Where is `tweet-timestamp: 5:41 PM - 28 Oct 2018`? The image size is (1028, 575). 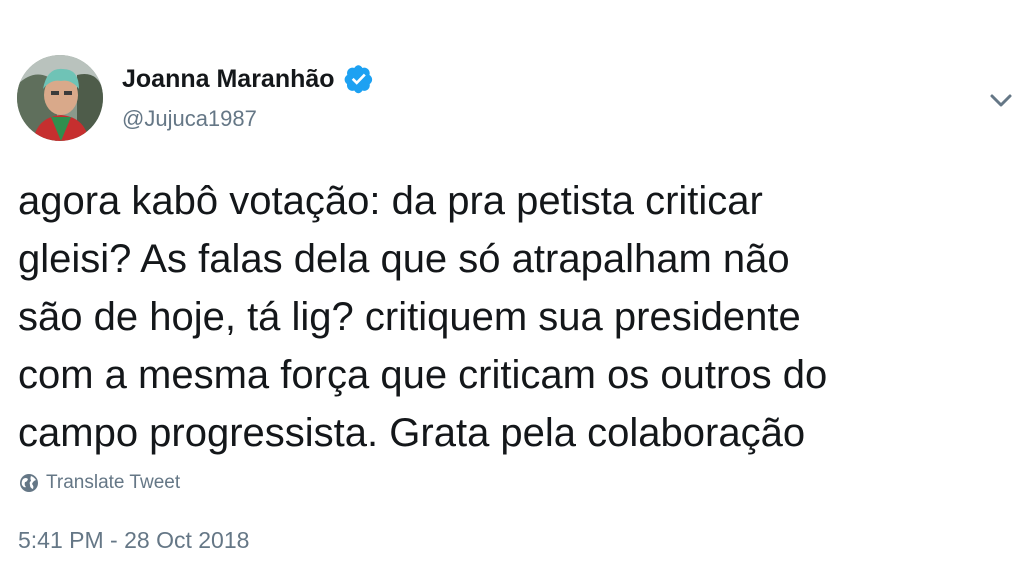 tweet-timestamp: 5:41 PM - 28 Oct 2018 is located at coordinates (133, 540).